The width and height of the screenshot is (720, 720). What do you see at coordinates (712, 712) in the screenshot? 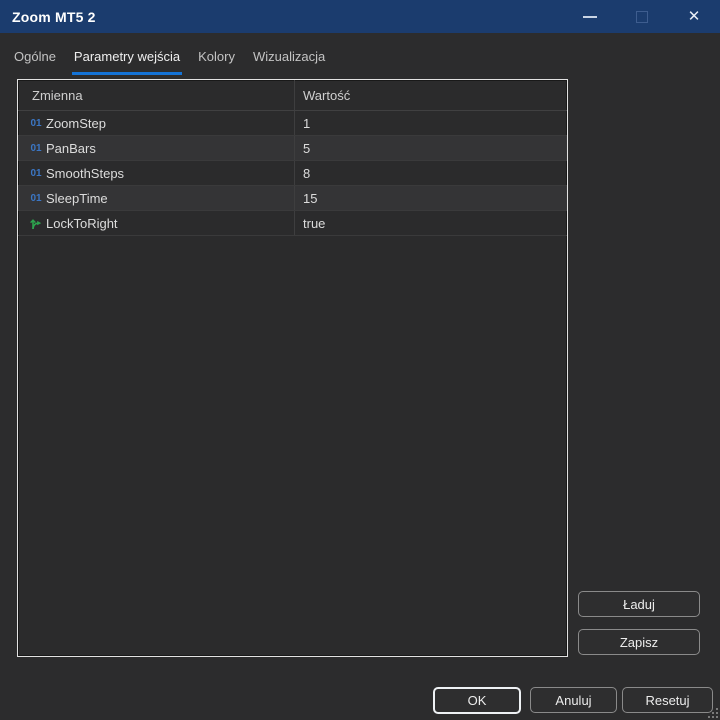
I see `resize-grip` at bounding box center [712, 712].